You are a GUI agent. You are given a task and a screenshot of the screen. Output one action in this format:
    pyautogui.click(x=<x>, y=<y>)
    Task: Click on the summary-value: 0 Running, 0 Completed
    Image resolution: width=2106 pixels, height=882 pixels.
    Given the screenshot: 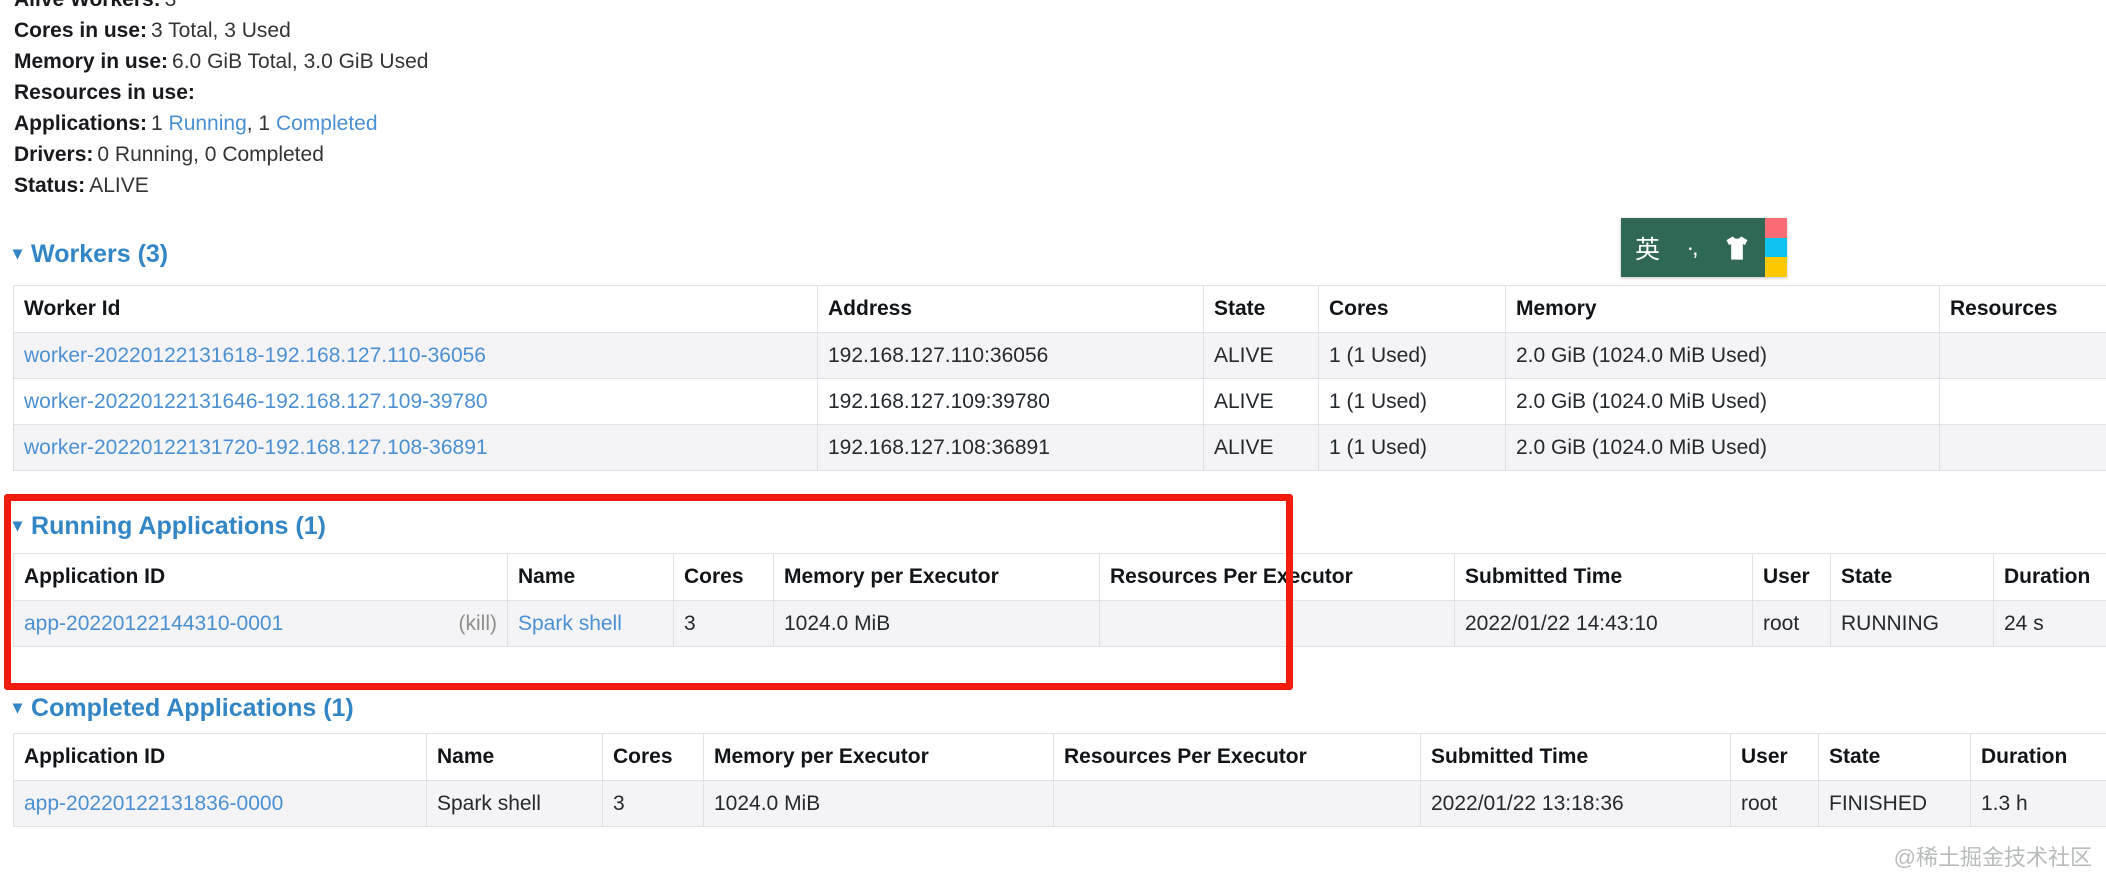 What is the action you would take?
    pyautogui.click(x=210, y=154)
    